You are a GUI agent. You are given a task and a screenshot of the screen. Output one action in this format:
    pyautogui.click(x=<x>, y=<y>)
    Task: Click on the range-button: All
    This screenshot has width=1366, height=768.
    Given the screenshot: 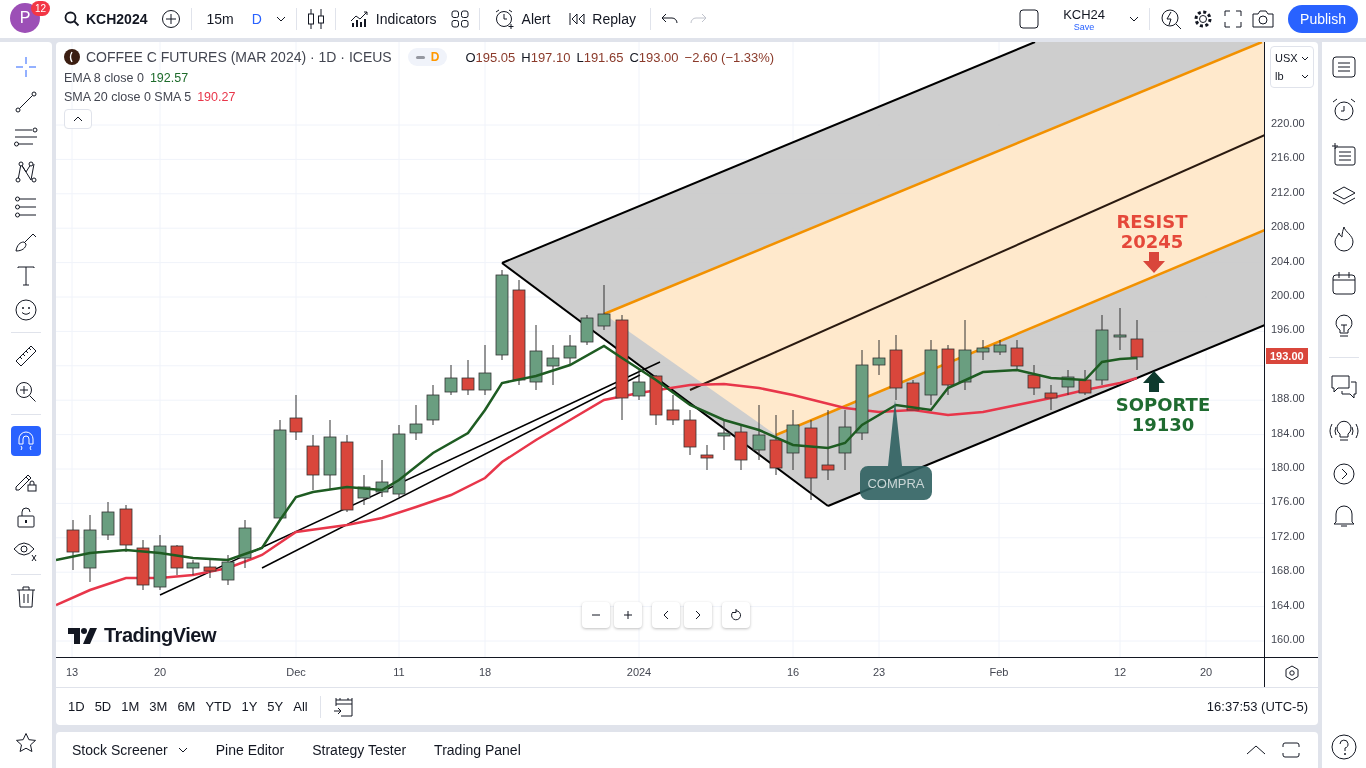 What is the action you would take?
    pyautogui.click(x=300, y=706)
    